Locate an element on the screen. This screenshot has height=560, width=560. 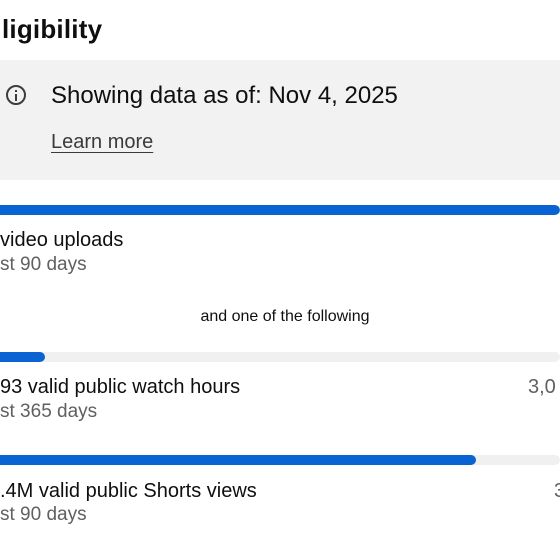
watch-hours-progress-fill is located at coordinates (22, 357).